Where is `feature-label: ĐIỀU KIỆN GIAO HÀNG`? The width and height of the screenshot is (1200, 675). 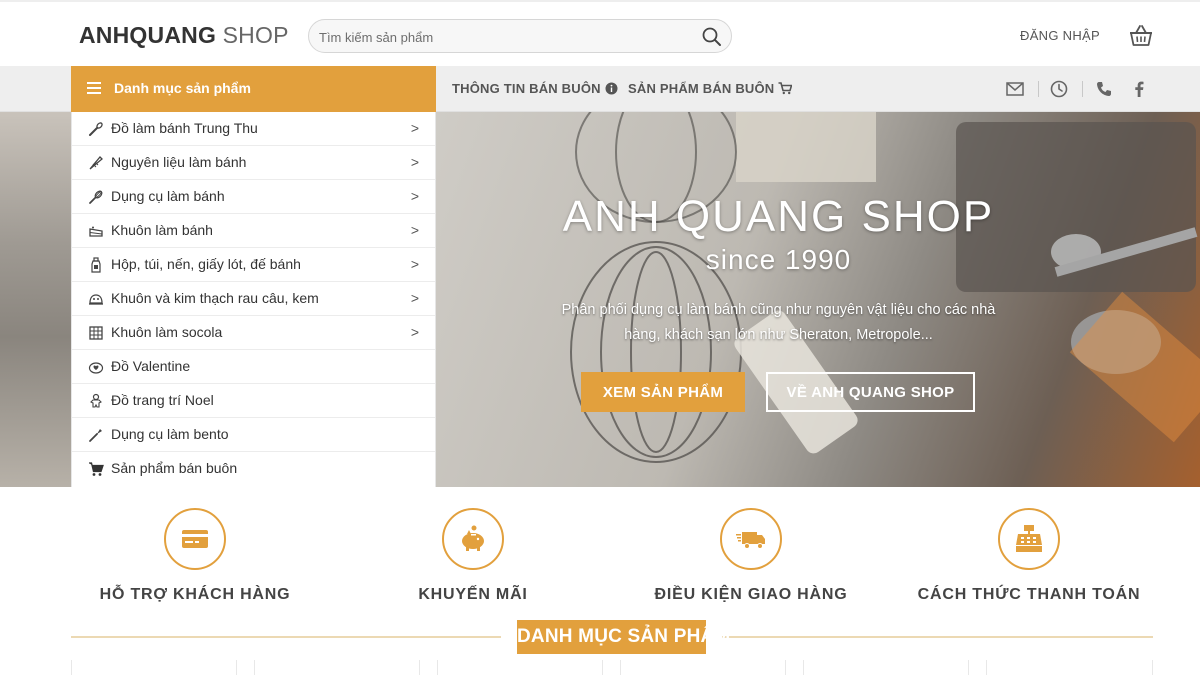
feature-label: ĐIỀU KIỆN GIAO HÀNG is located at coordinates (751, 594).